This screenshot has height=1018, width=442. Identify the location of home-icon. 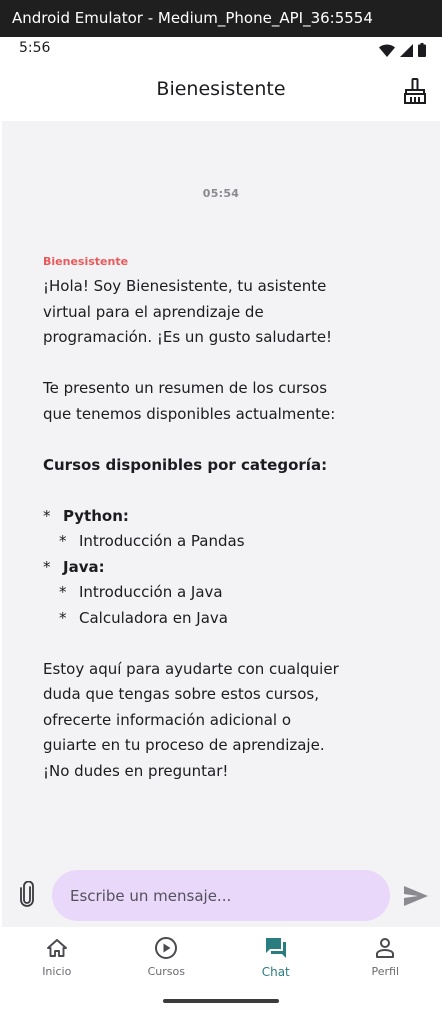
(56, 948).